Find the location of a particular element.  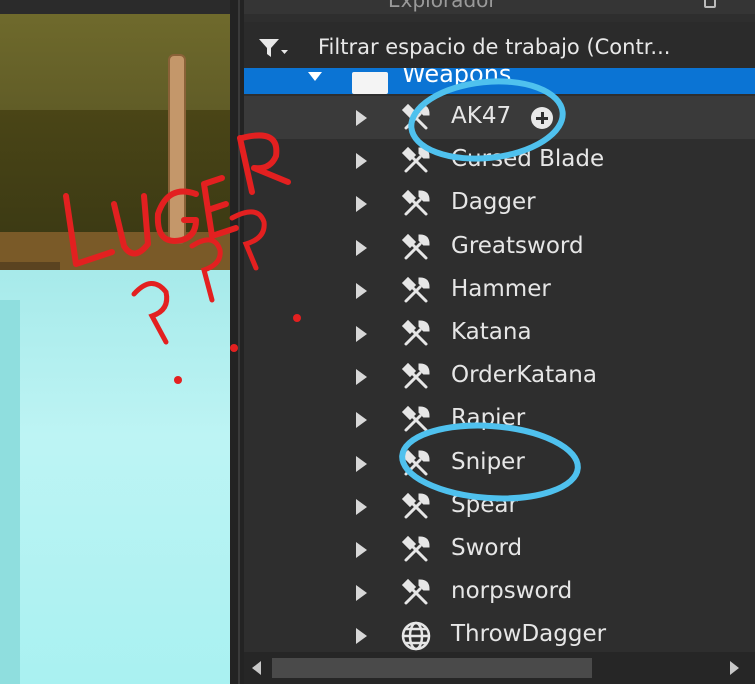

tree-item: norpsword is located at coordinates (499, 592).